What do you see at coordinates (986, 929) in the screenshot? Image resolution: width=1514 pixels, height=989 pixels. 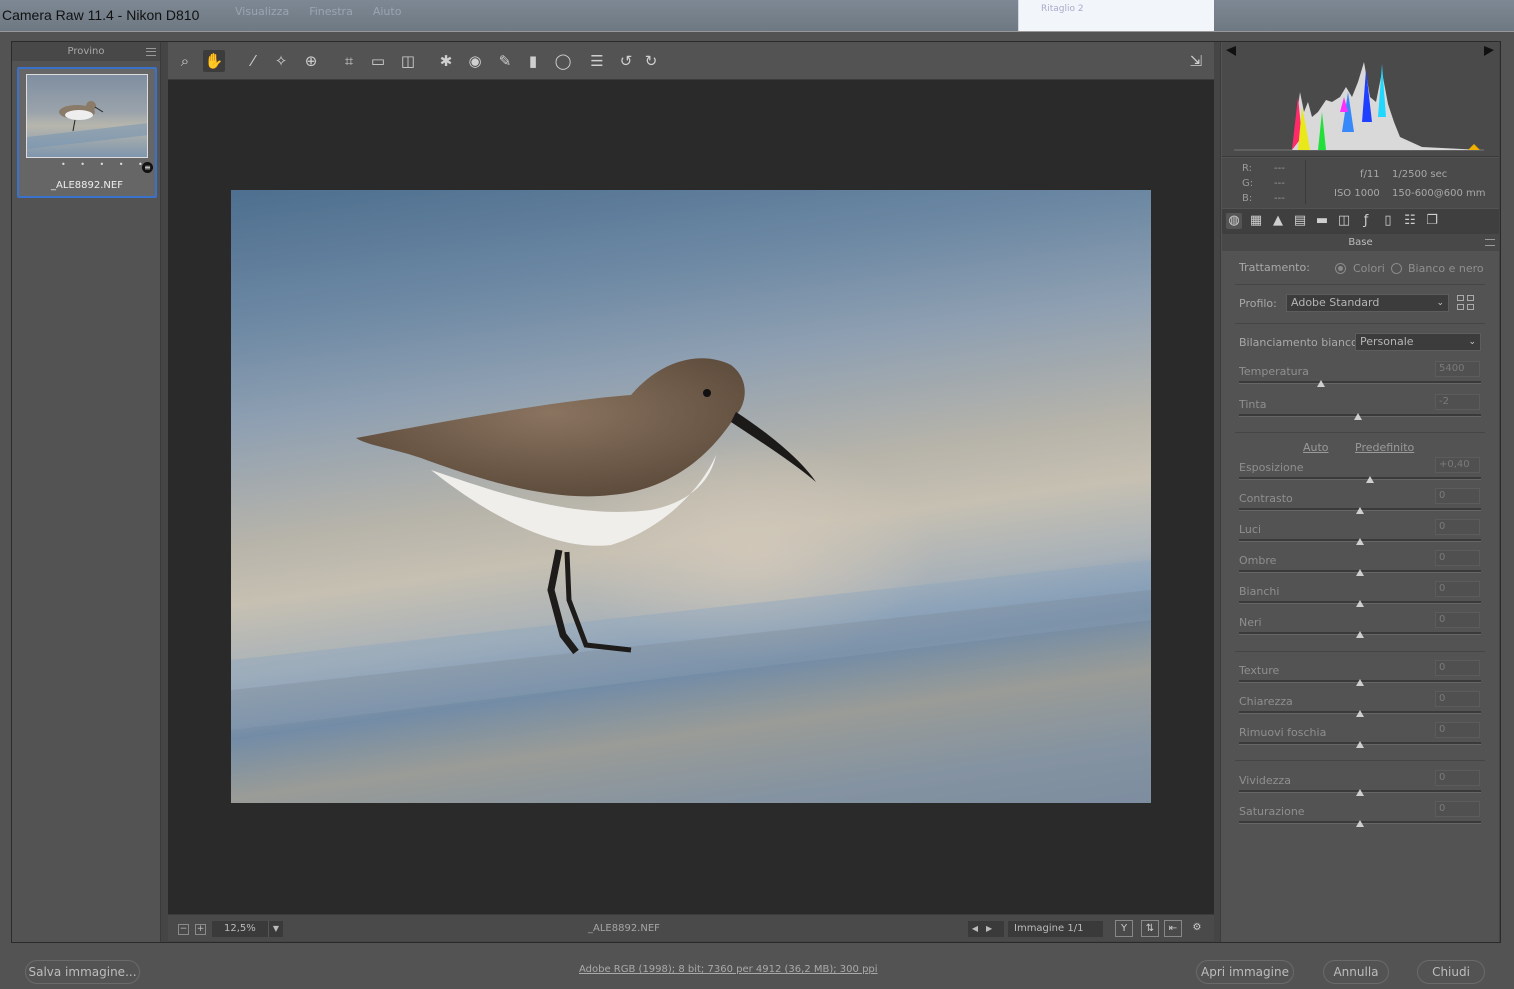 I see `image-nav-arrows: ◀▶` at bounding box center [986, 929].